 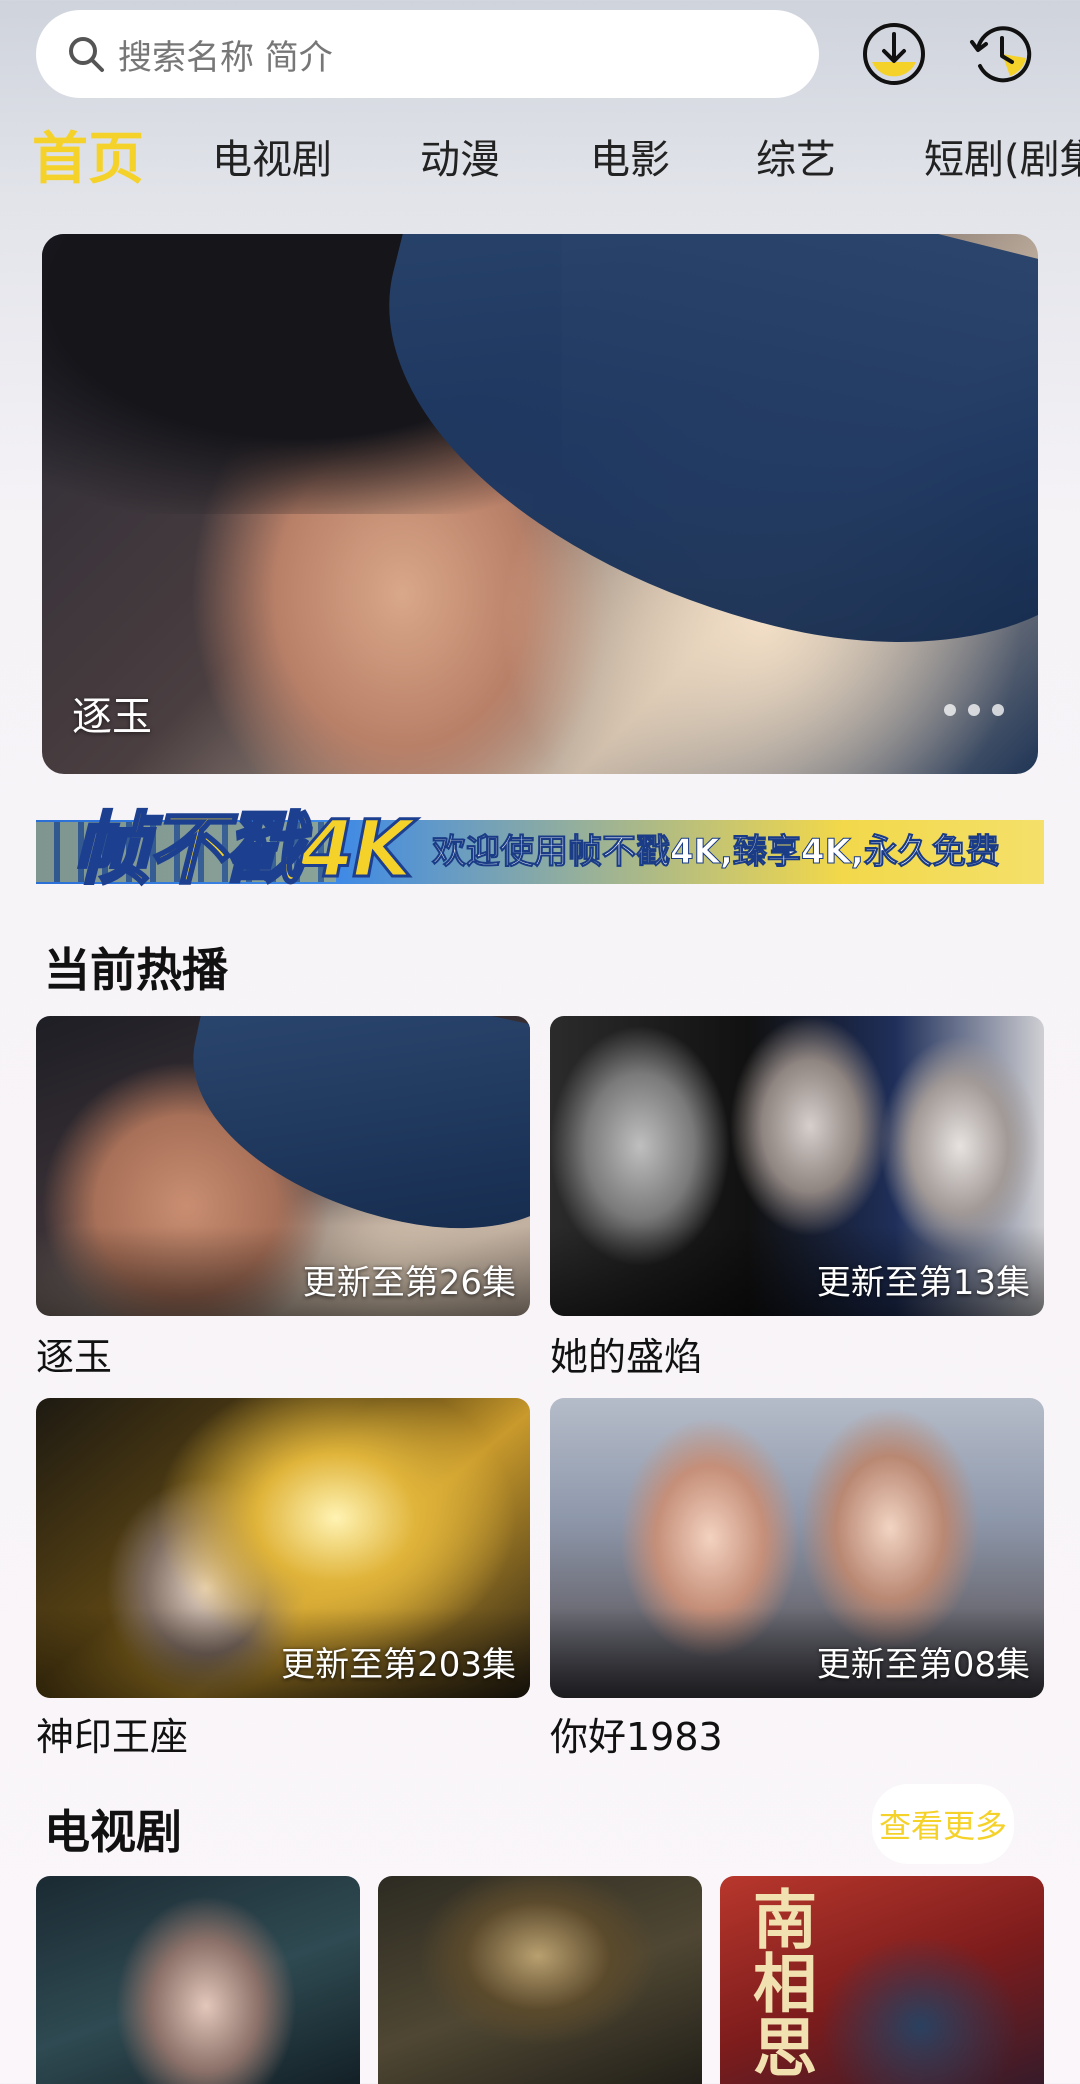 I want to click on tab-short-drama: 短剧(剧集, so click(x=1002, y=160).